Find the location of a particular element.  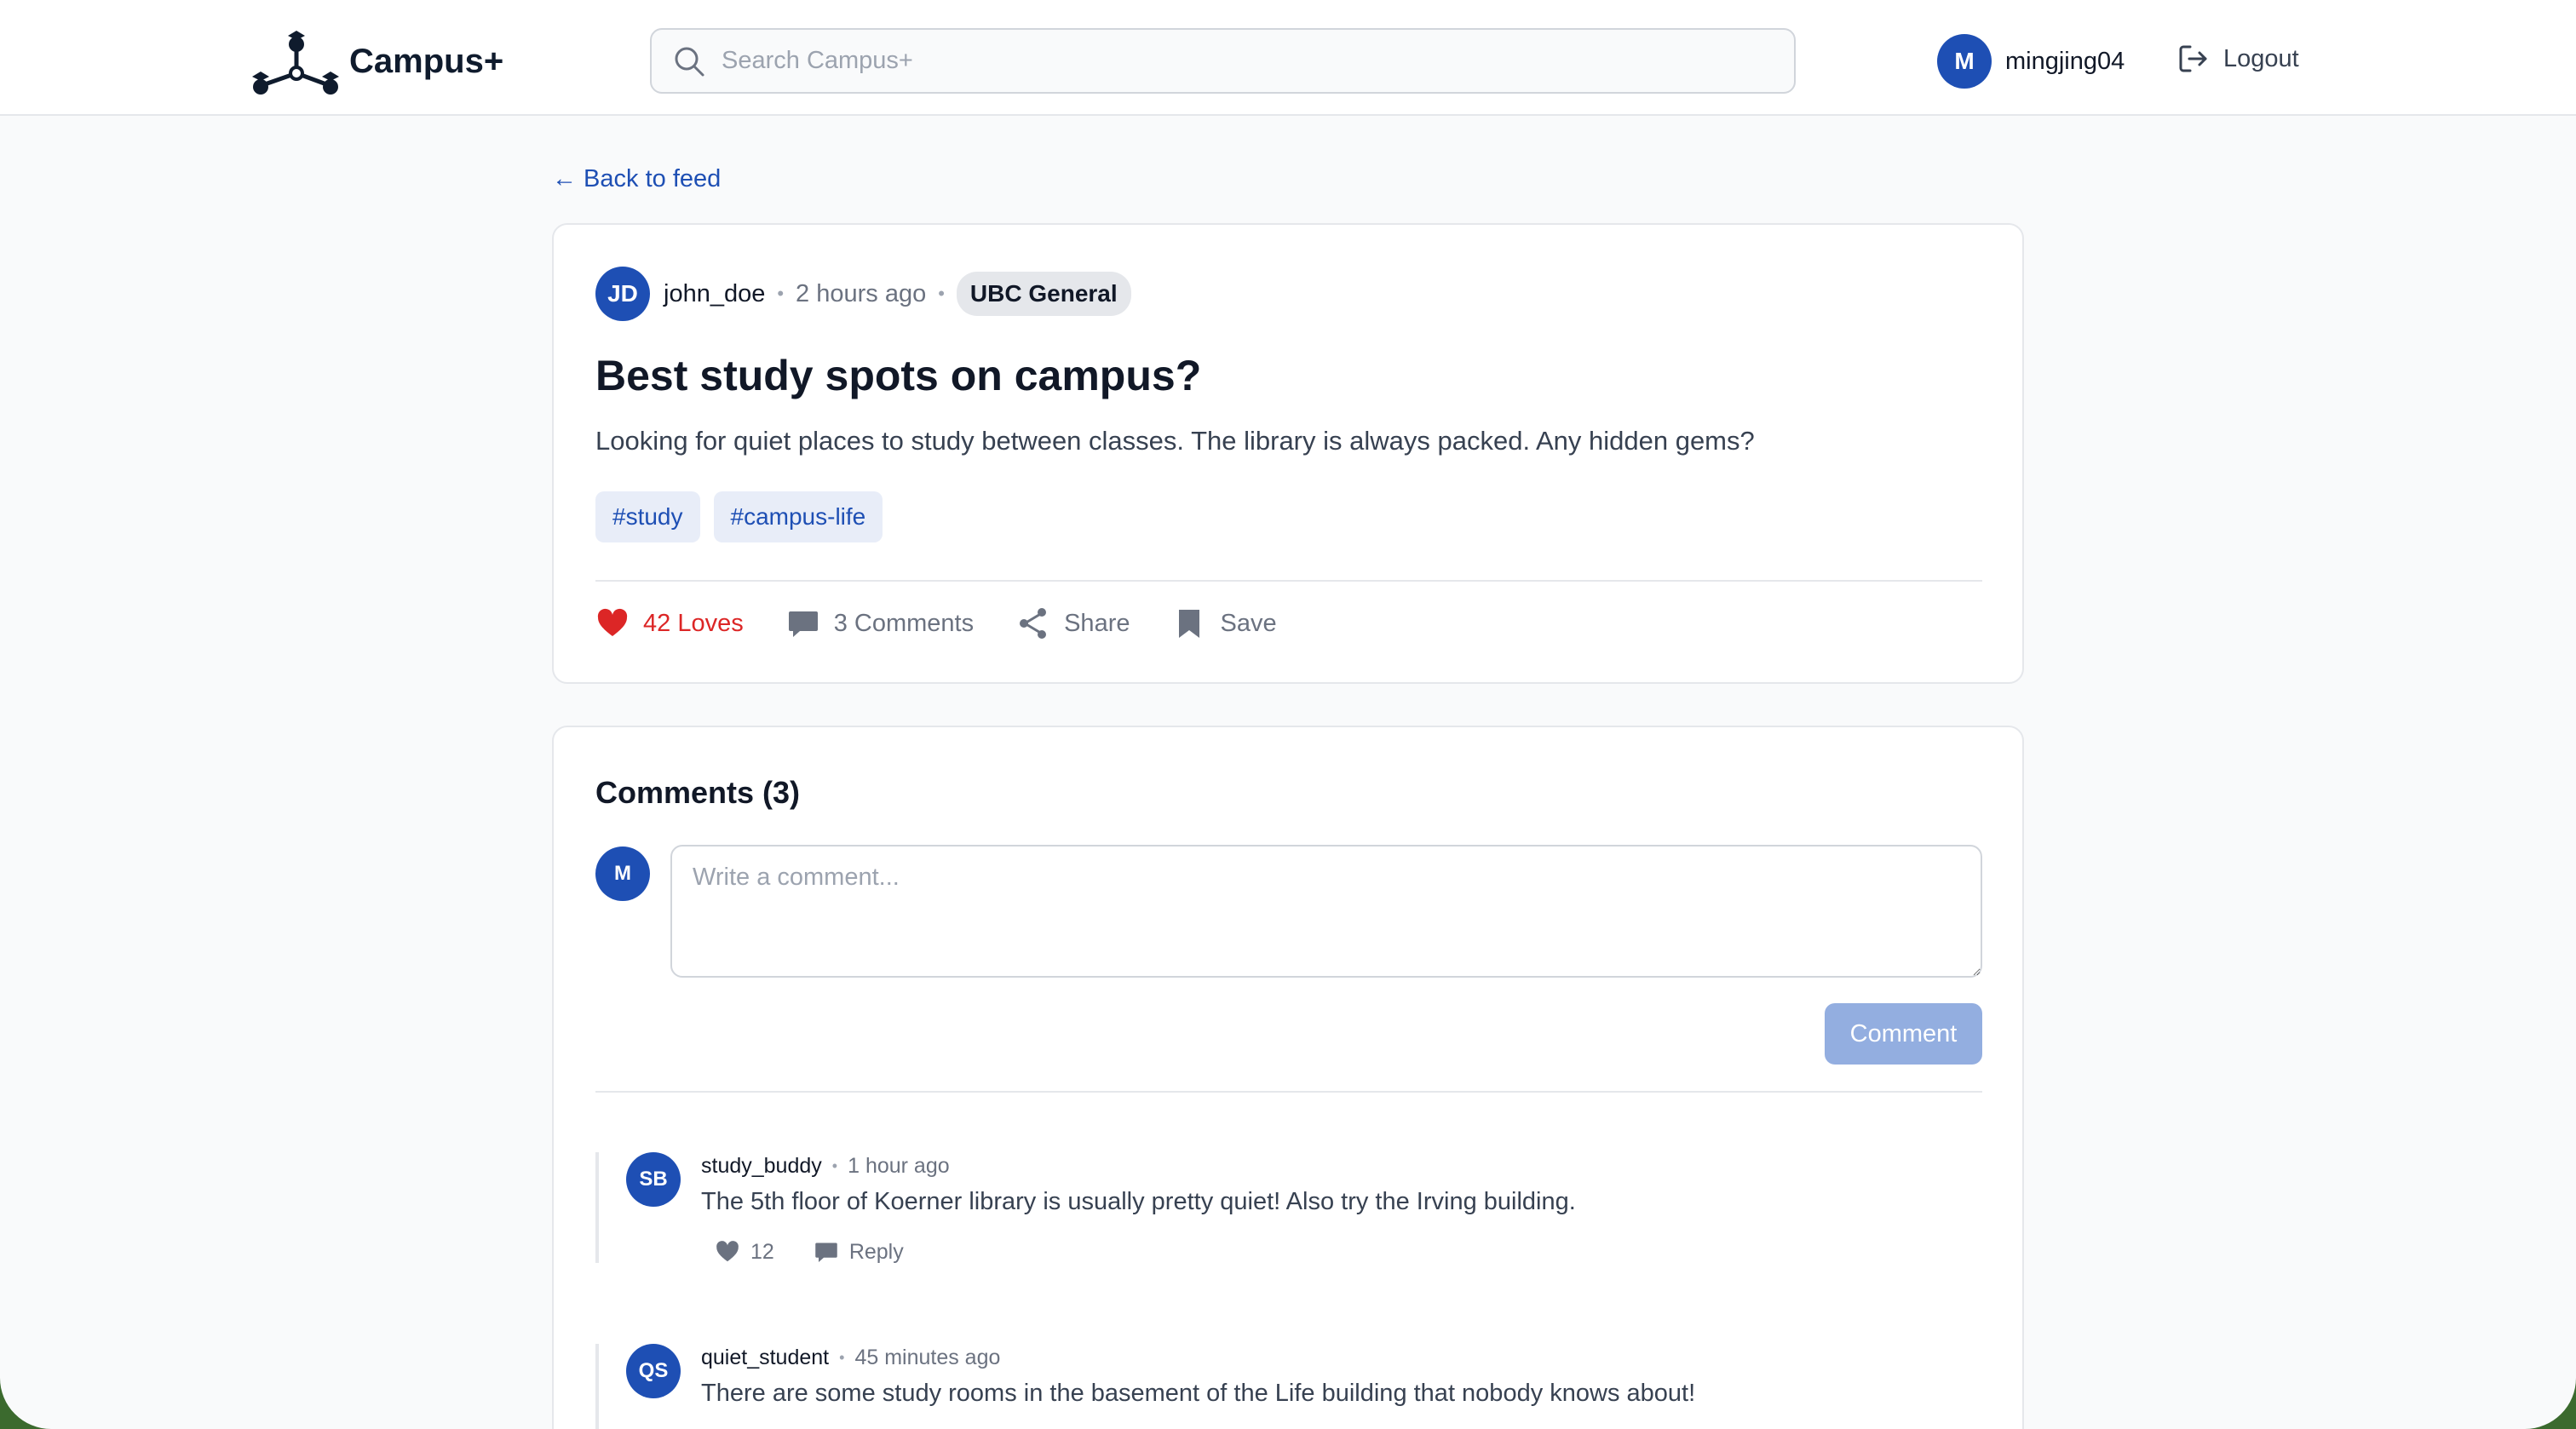

app-name: Campus+ is located at coordinates (427, 61).